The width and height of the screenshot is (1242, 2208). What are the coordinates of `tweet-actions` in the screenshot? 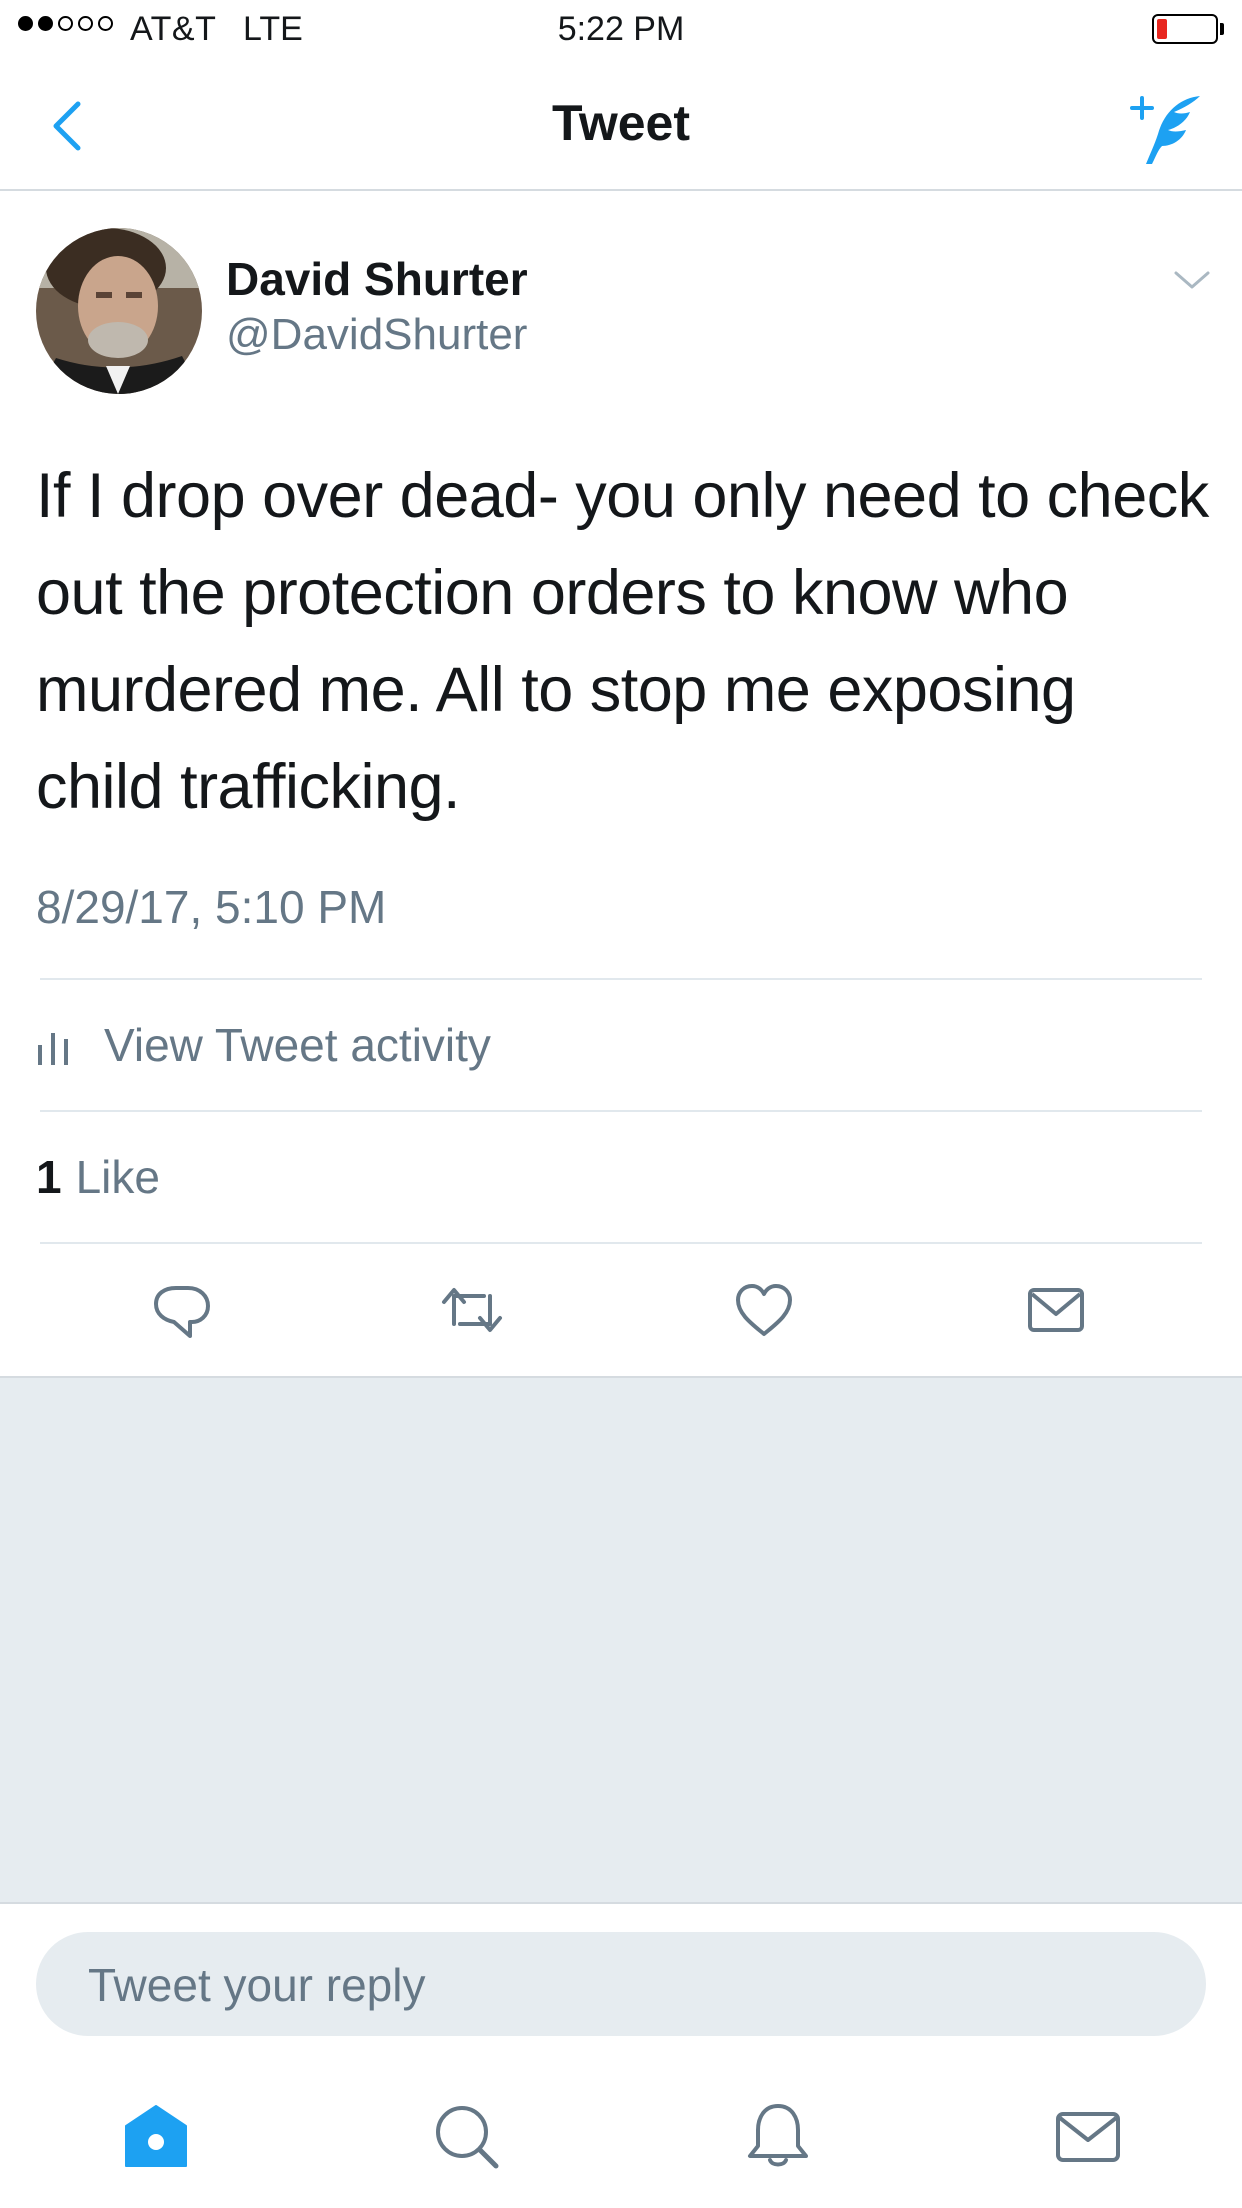 It's located at (621, 1309).